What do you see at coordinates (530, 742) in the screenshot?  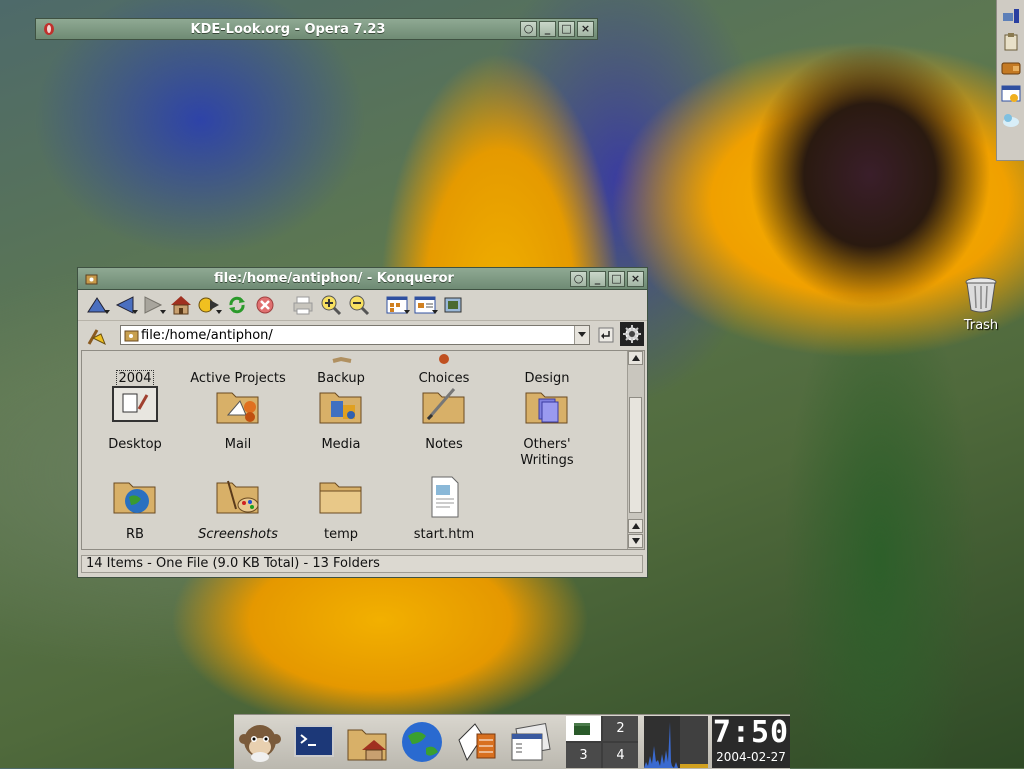 I see `window-list-icon` at bounding box center [530, 742].